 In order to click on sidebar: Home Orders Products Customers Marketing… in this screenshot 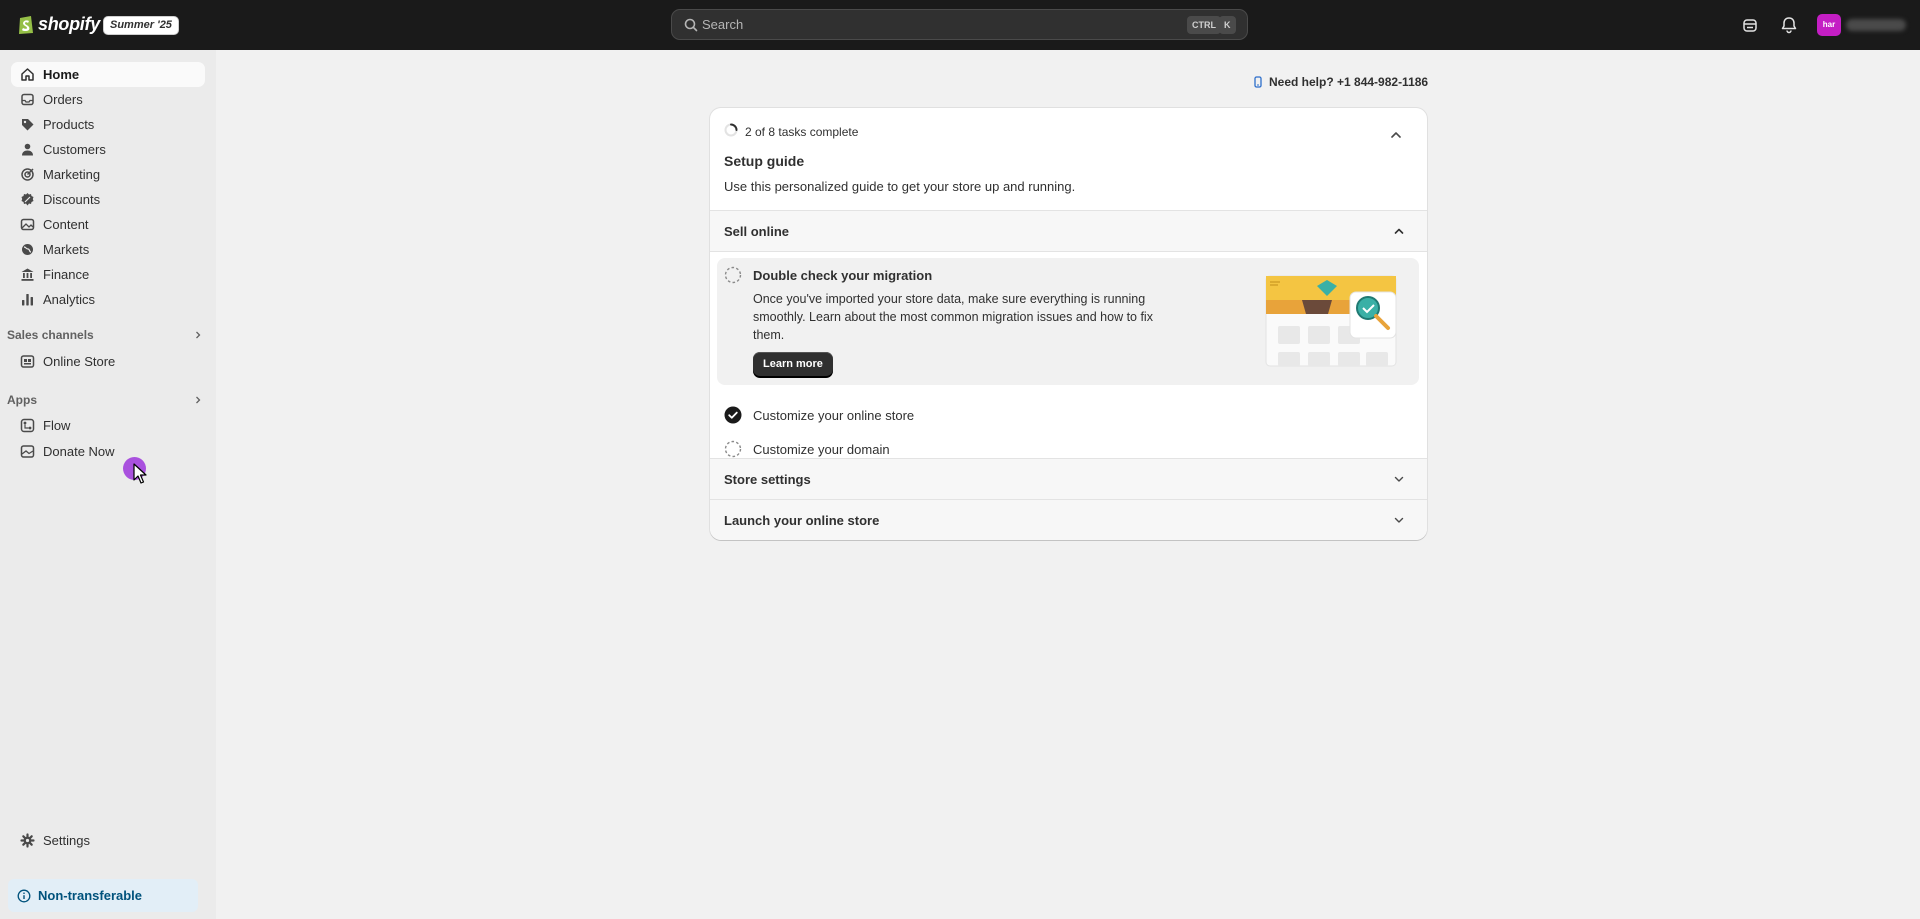, I will do `click(108, 484)`.